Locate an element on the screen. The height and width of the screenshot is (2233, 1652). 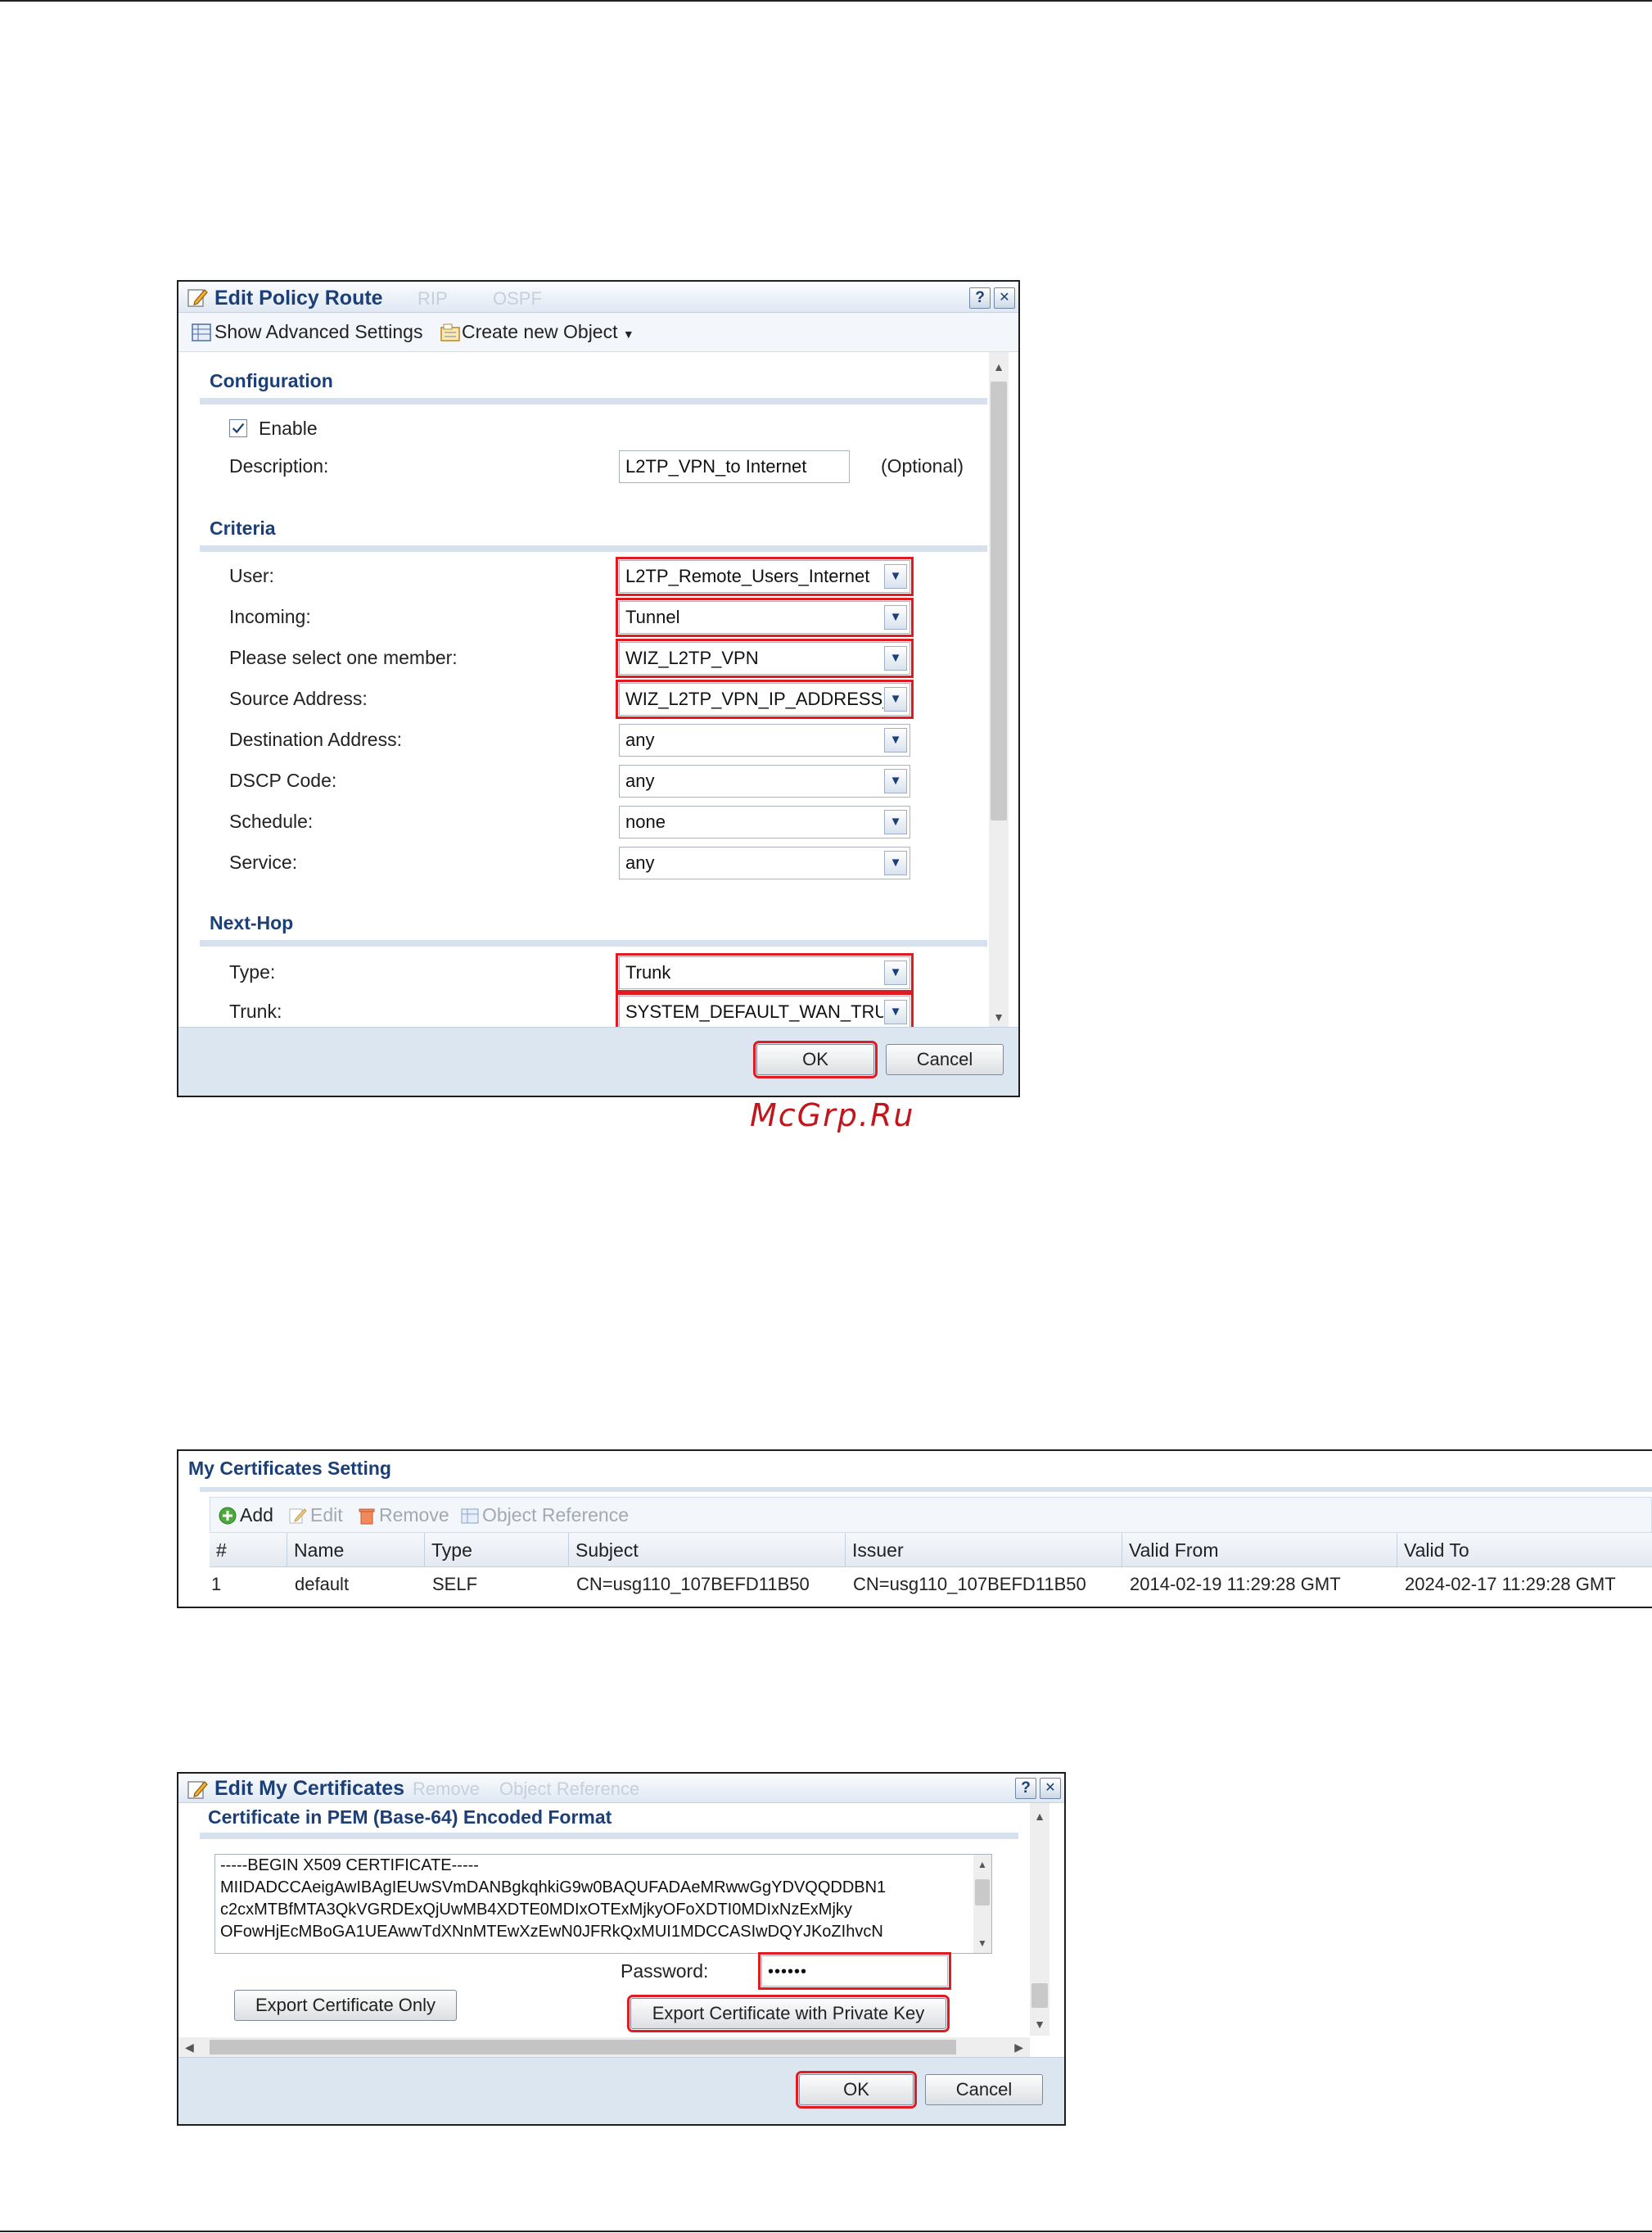
source-address-value: WIZ_L2TP_VPN_IP_ADDRESS_ is located at coordinates (754, 699).